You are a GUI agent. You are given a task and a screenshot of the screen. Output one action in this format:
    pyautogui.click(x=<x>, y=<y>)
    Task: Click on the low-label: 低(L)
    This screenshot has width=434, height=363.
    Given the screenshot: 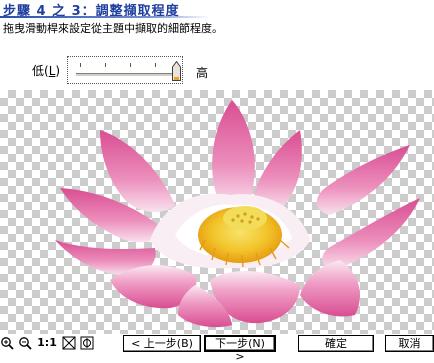 What is the action you would take?
    pyautogui.click(x=46, y=71)
    